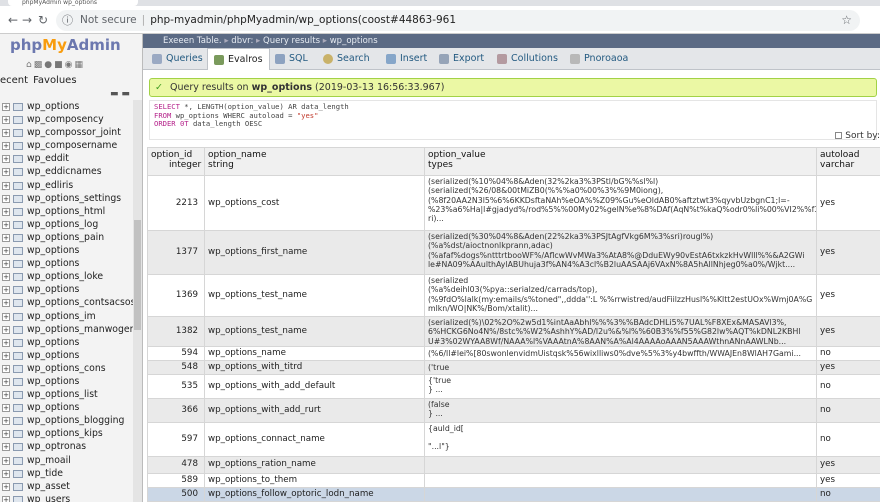  What do you see at coordinates (354, 41) in the screenshot?
I see `breadcrumb-item: wp_options` at bounding box center [354, 41].